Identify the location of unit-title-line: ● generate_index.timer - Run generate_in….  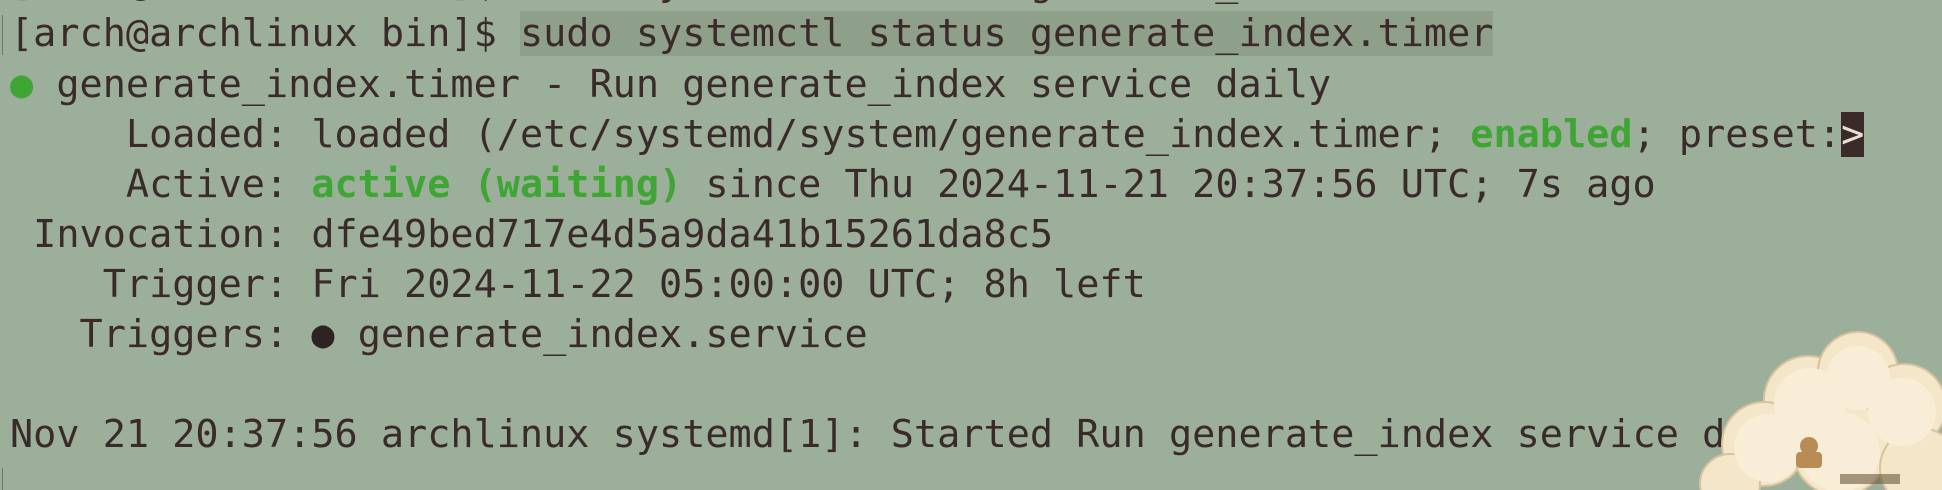
(670, 85).